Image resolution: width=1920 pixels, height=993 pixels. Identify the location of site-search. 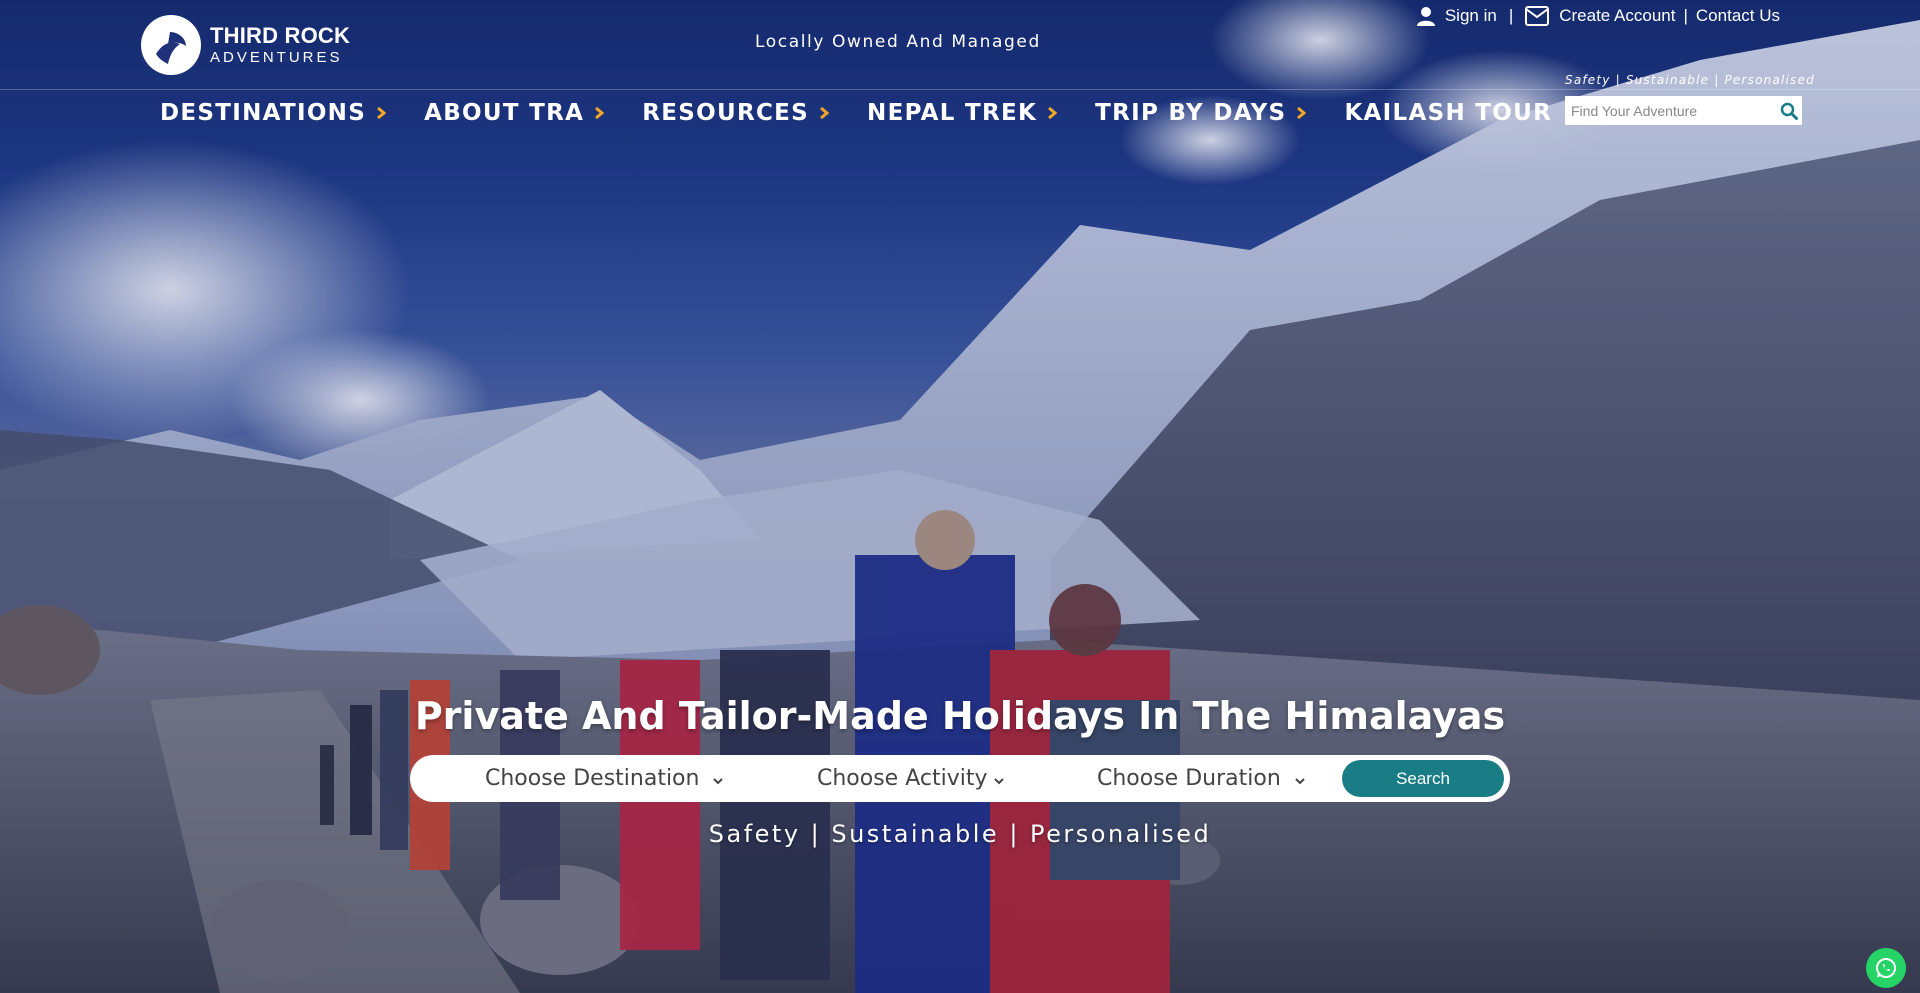
(1683, 110).